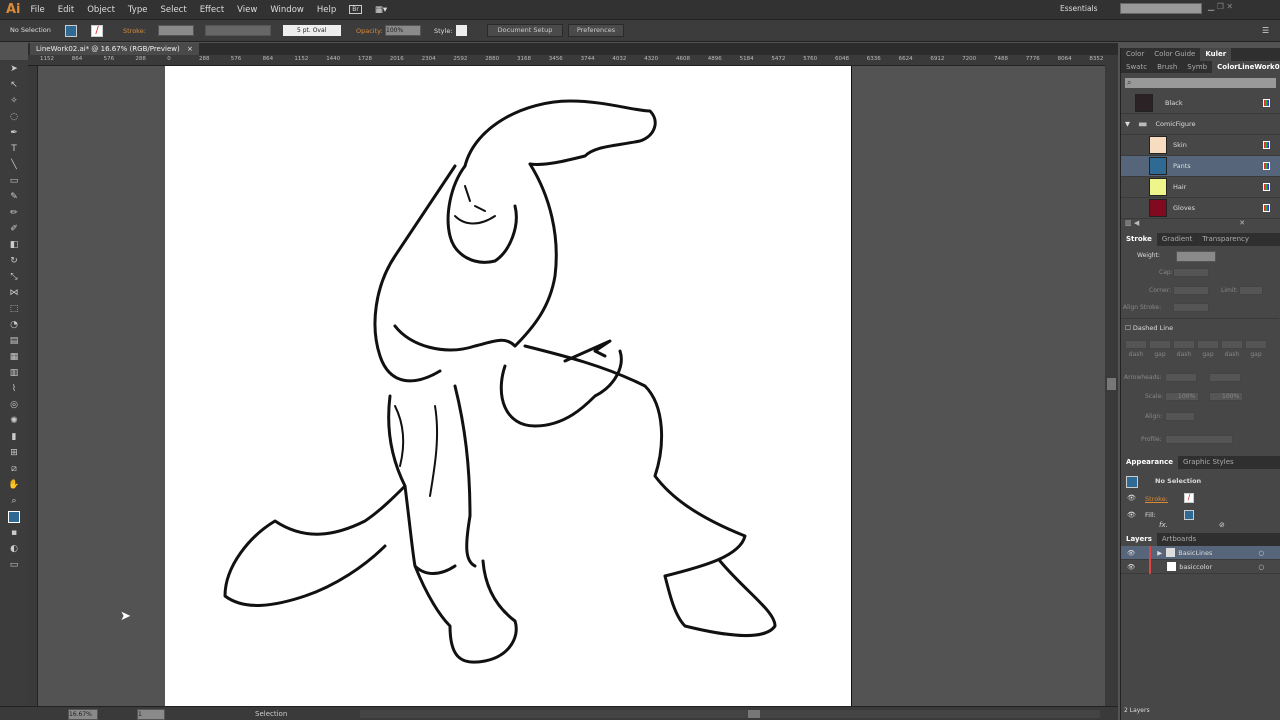 Image resolution: width=1280 pixels, height=720 pixels. Describe the element at coordinates (212, 10) in the screenshot. I see `menu-effect: Effect` at that location.